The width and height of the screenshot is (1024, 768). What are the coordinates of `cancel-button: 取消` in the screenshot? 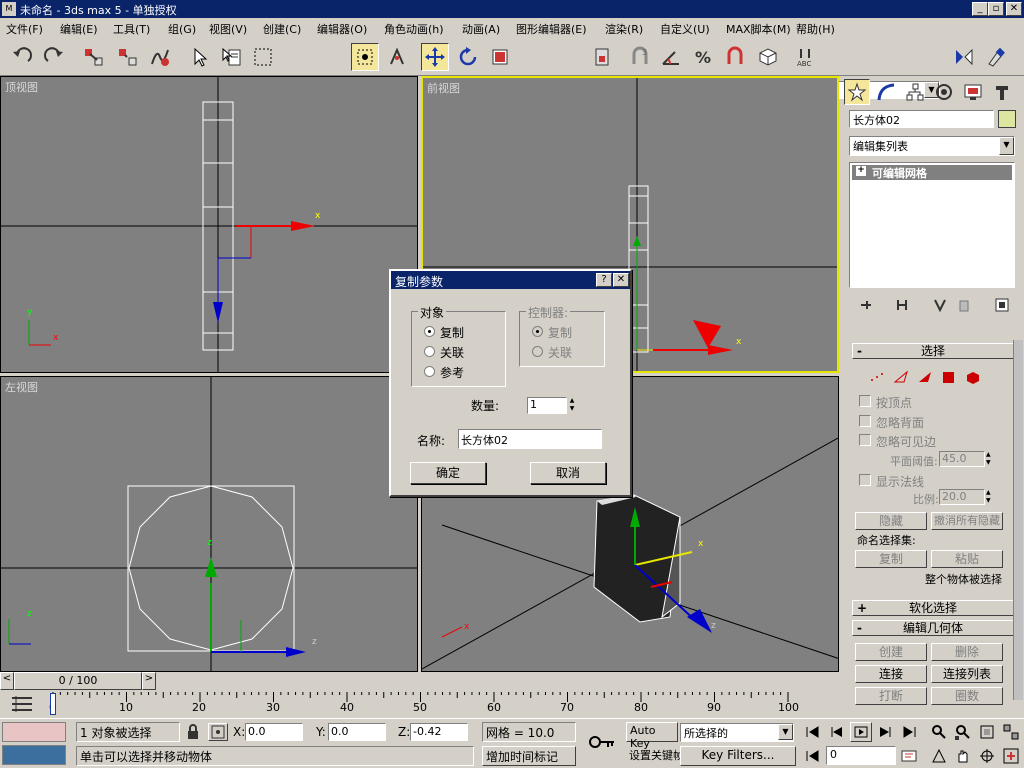 It's located at (568, 473).